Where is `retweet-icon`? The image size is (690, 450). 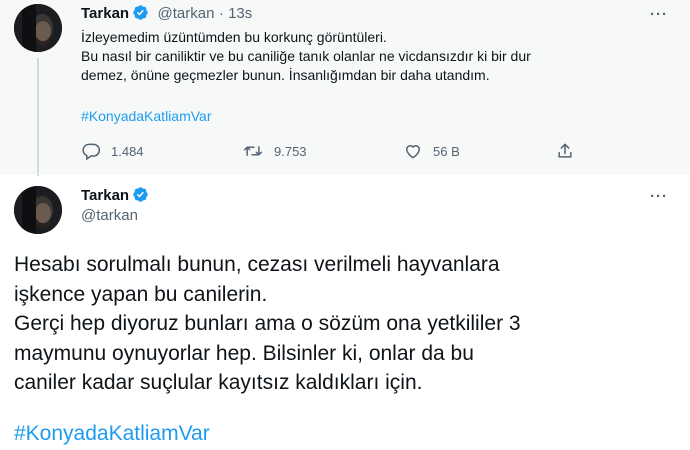 retweet-icon is located at coordinates (253, 151).